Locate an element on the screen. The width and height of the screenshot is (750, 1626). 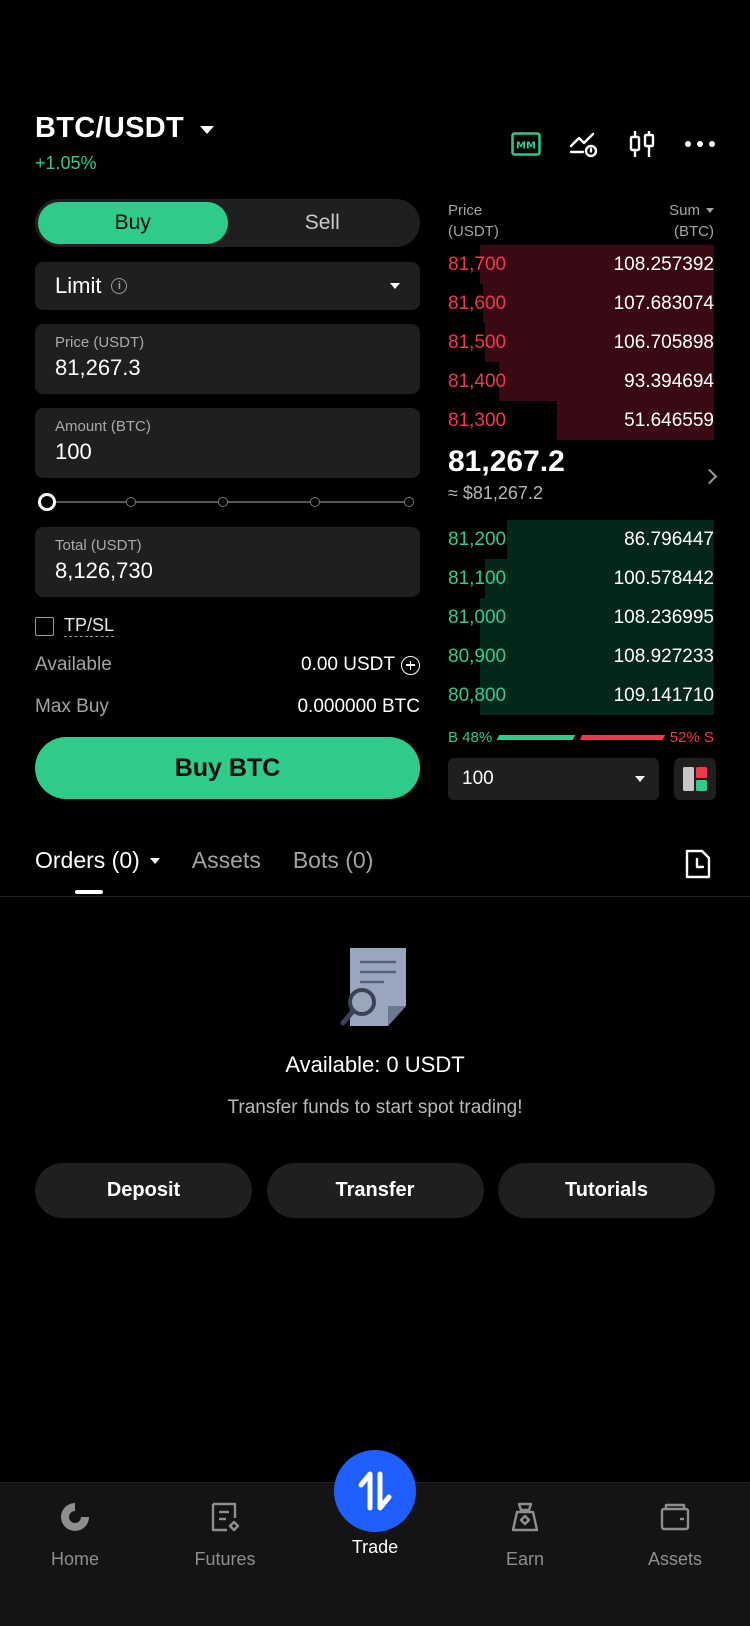
price-change: +1.05% is located at coordinates (66, 163).